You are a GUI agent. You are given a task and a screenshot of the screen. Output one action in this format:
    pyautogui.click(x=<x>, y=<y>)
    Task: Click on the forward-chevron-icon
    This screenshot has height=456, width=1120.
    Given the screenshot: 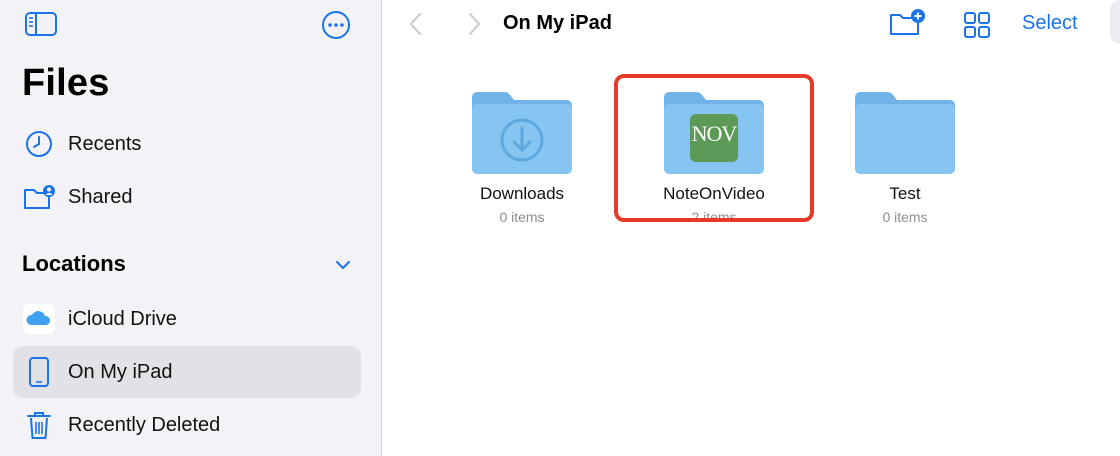 What is the action you would take?
    pyautogui.click(x=474, y=24)
    